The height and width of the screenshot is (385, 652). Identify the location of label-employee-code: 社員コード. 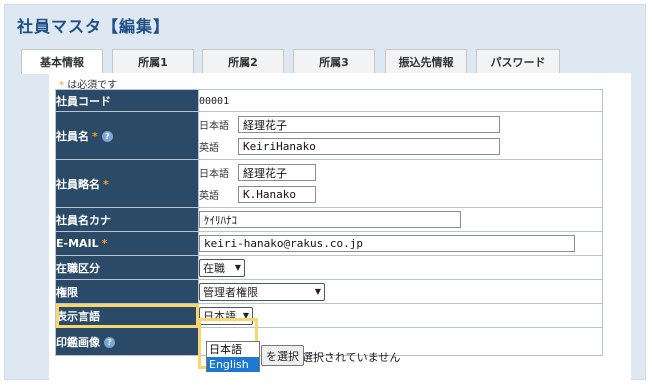
(127, 100).